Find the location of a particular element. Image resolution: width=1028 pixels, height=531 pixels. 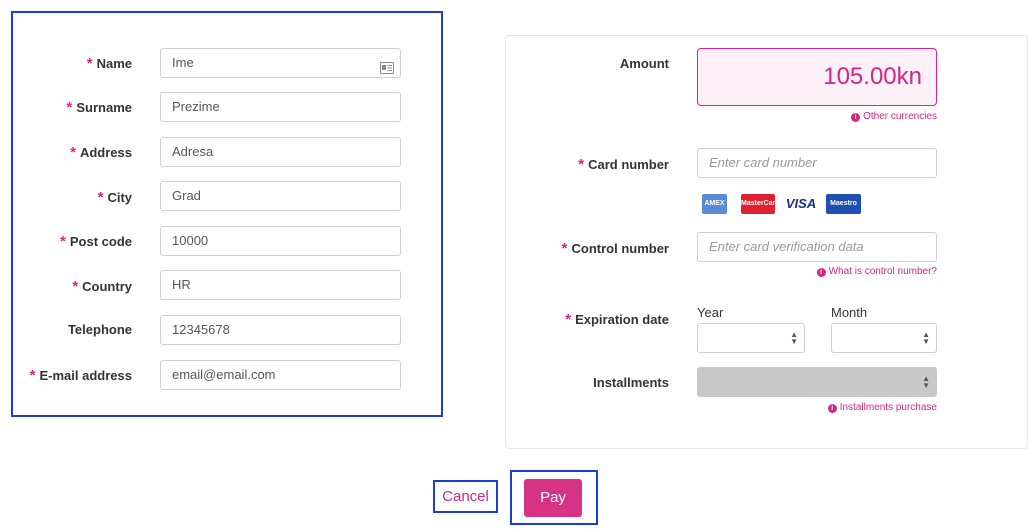

address-label: * Address is located at coordinates (101, 152).